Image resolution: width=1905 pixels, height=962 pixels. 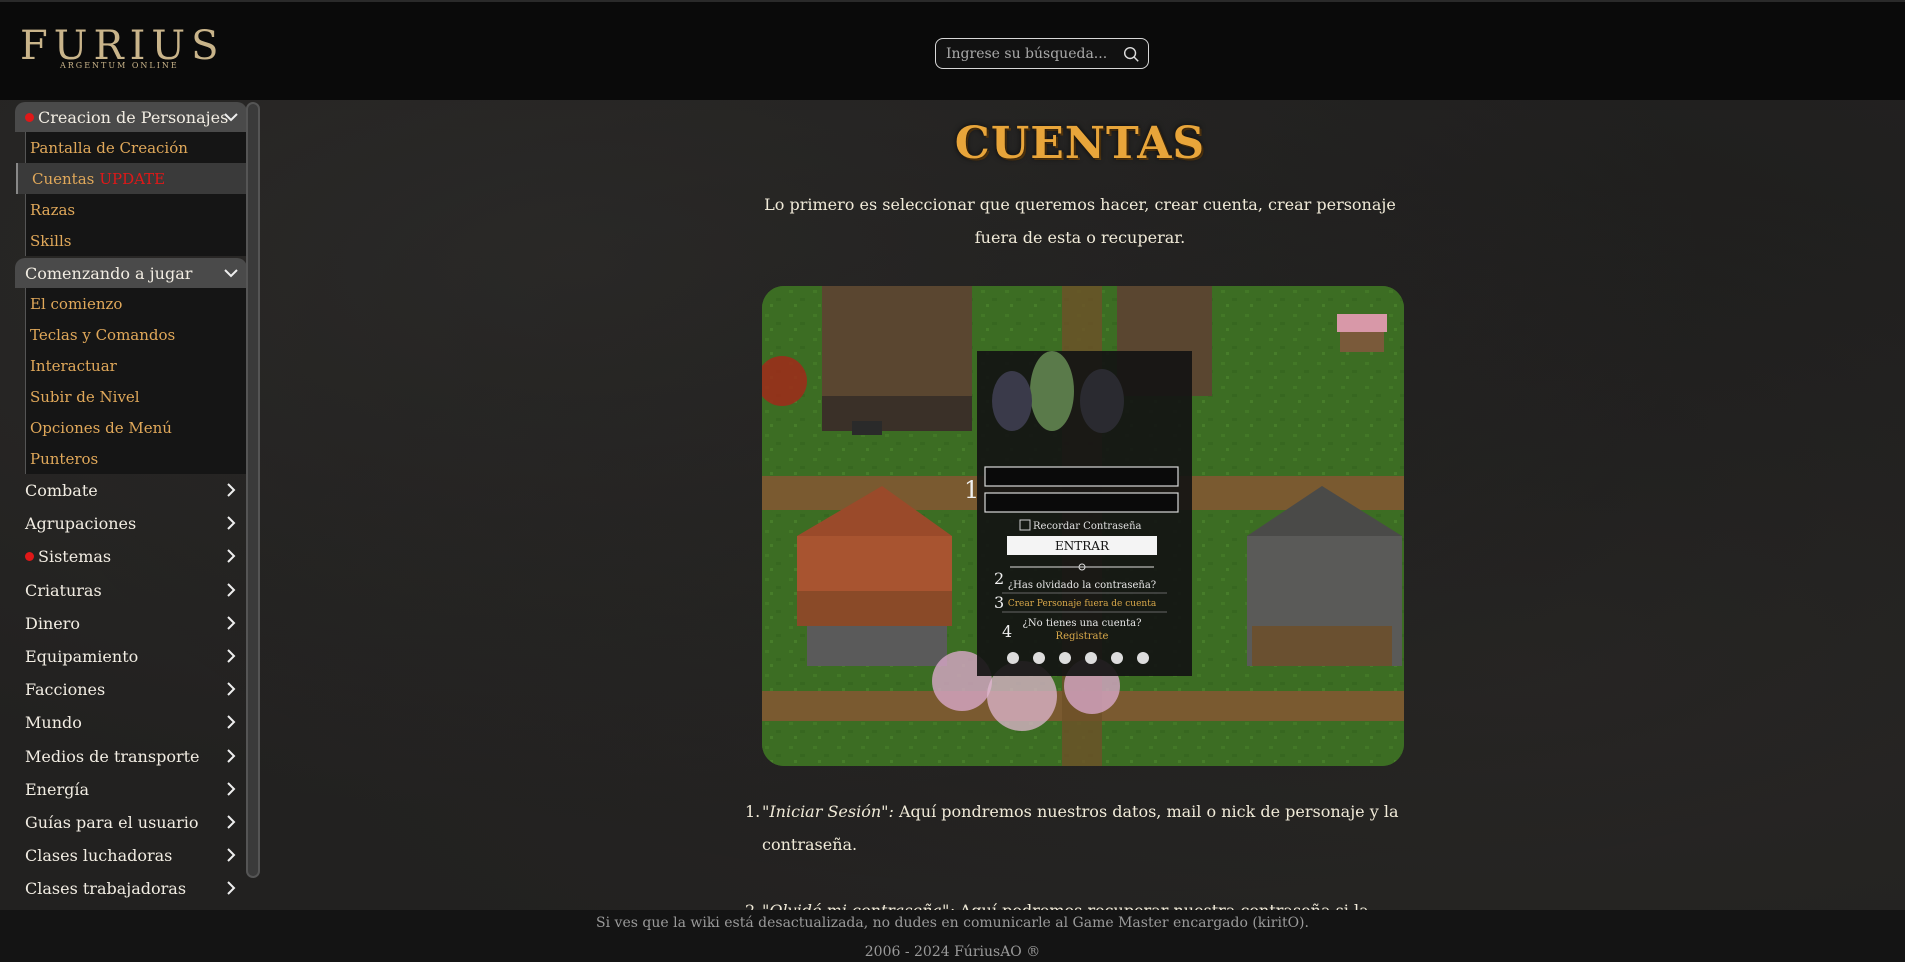 What do you see at coordinates (1028, 54) in the screenshot?
I see `search-input` at bounding box center [1028, 54].